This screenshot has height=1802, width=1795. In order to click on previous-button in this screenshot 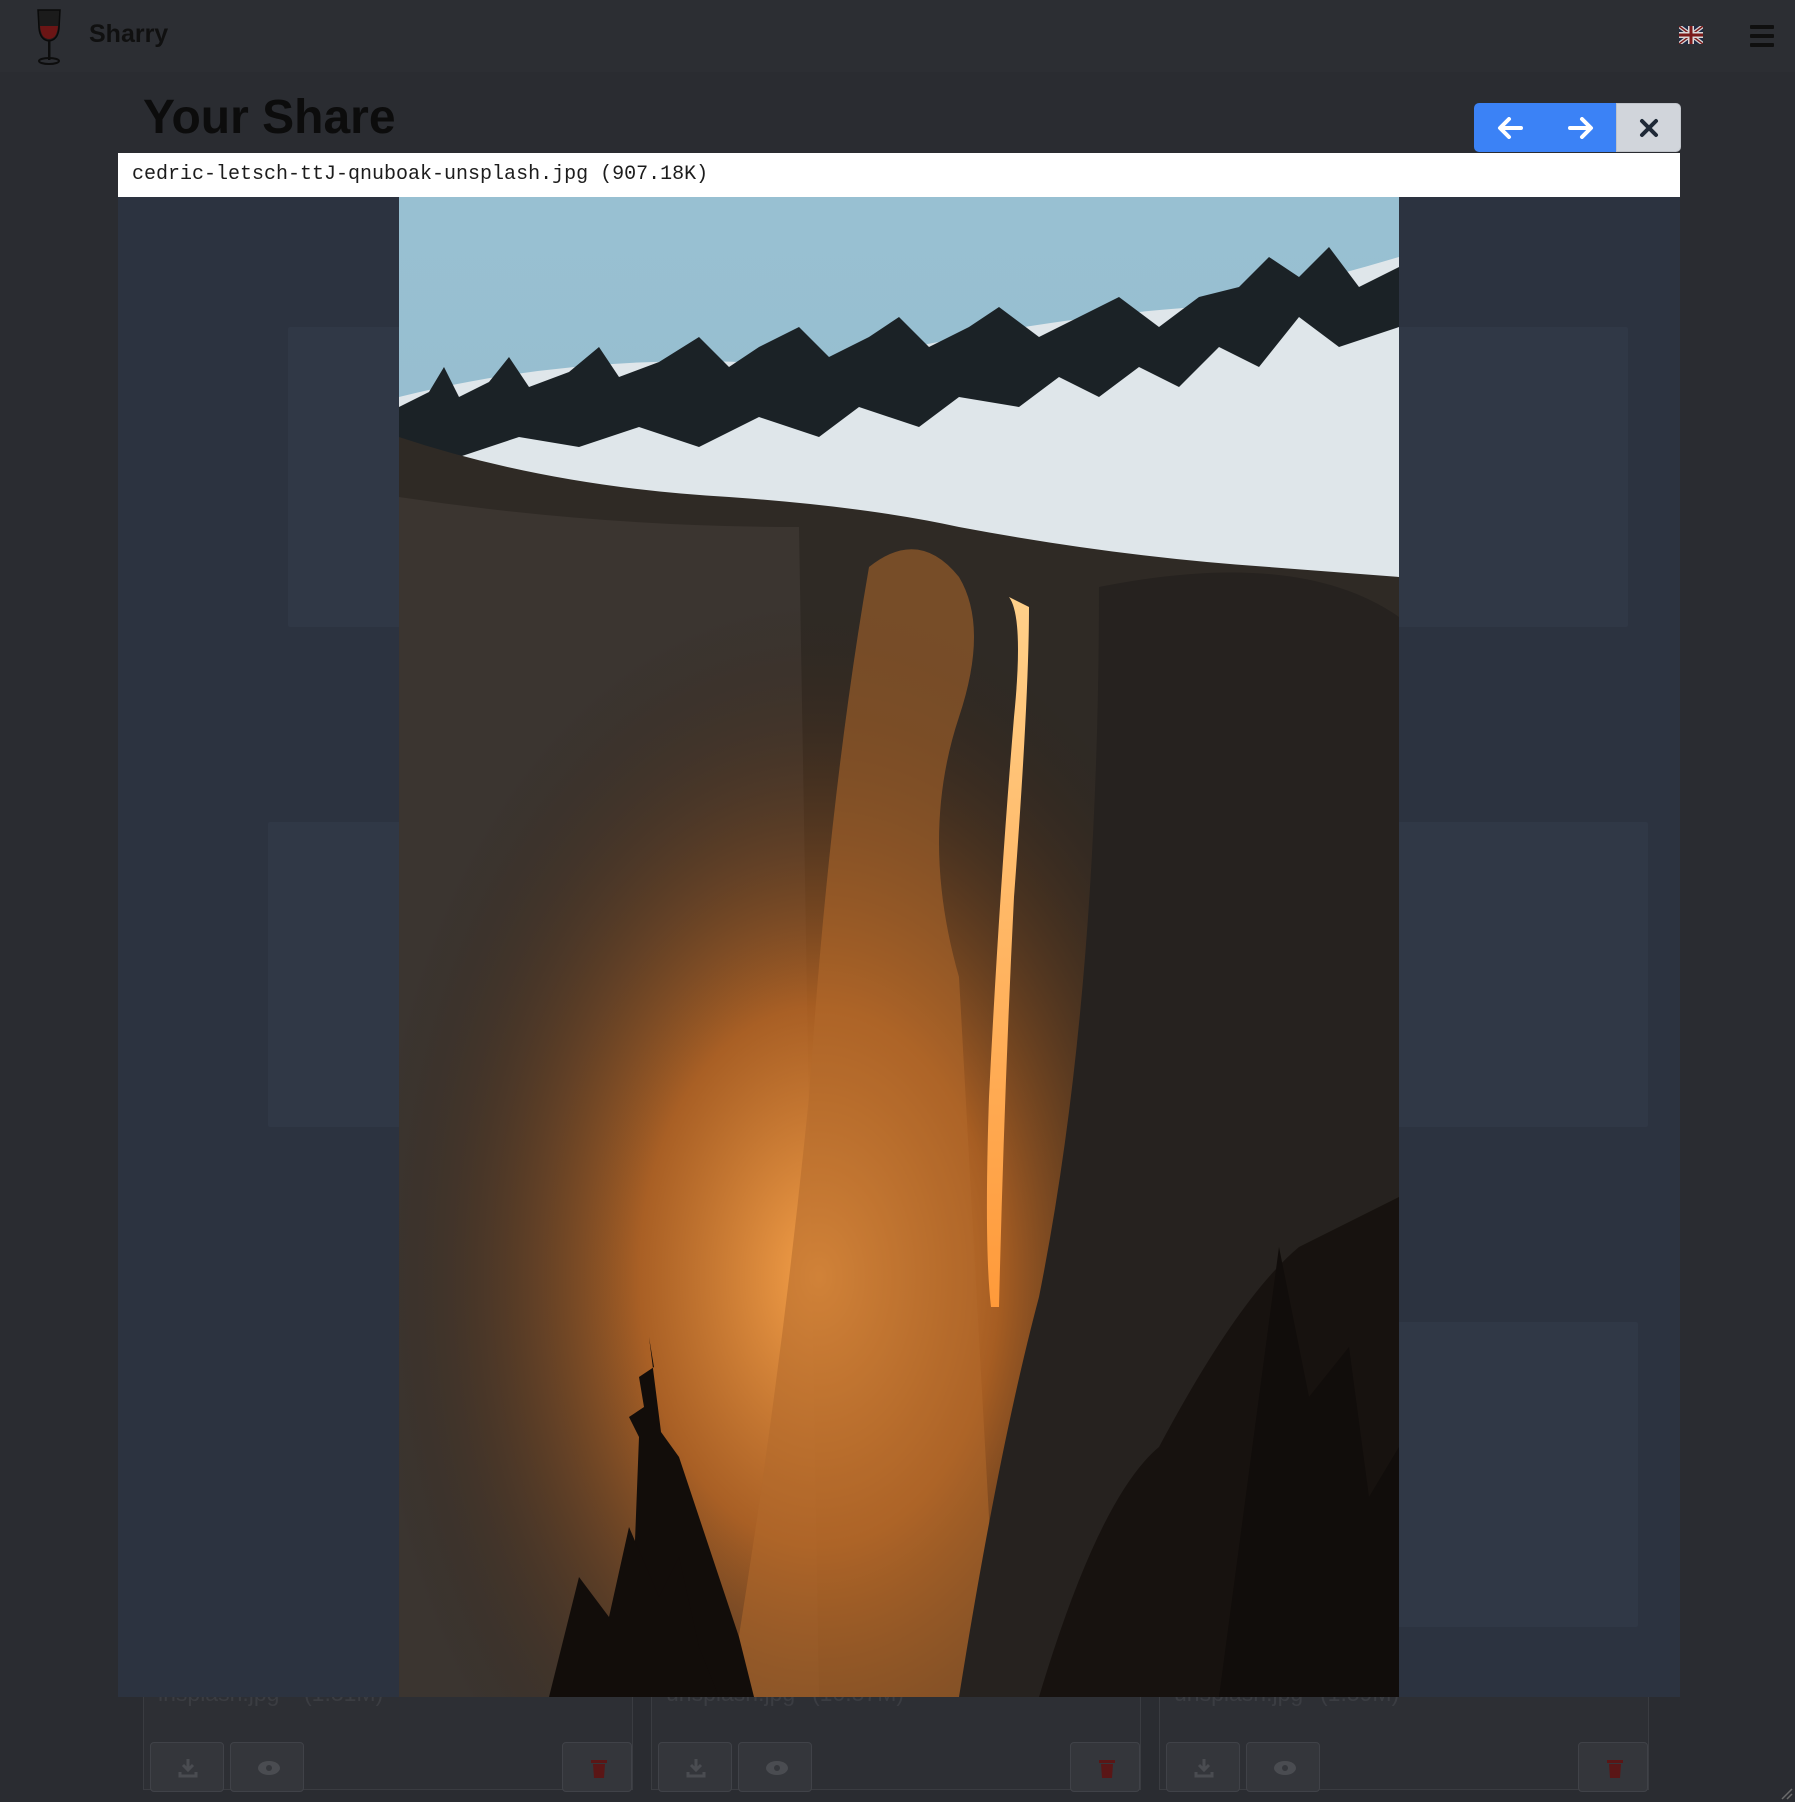, I will do `click(1509, 127)`.